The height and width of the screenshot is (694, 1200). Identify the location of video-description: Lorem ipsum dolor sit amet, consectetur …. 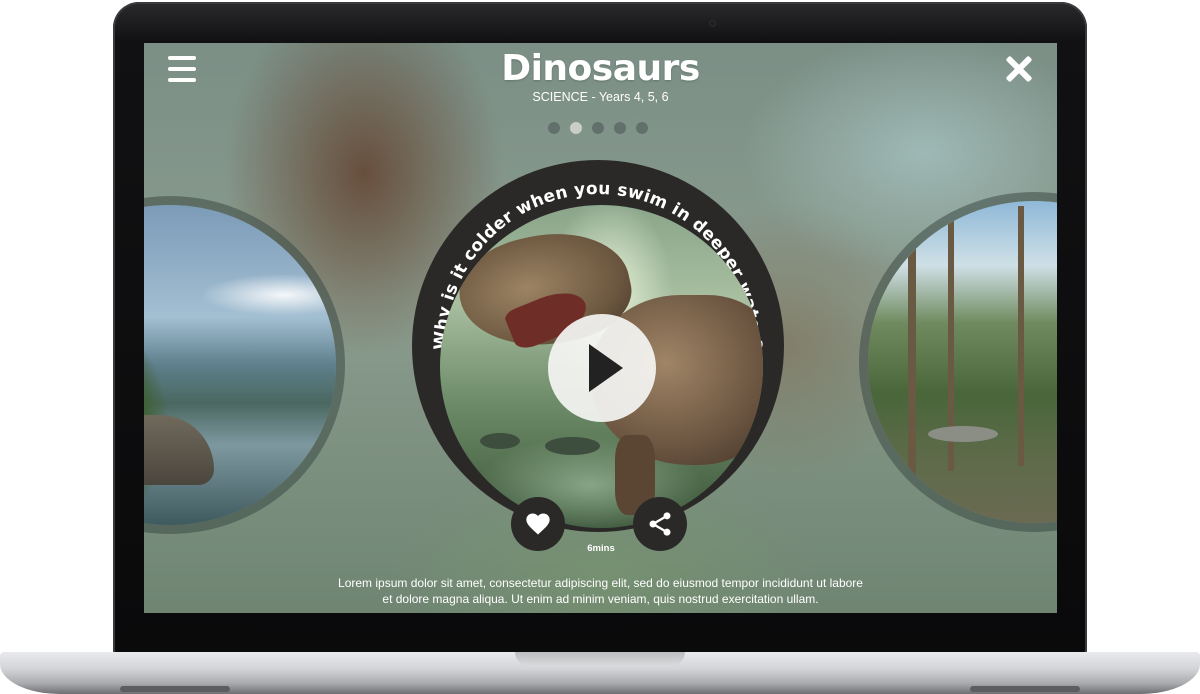
(600, 591).